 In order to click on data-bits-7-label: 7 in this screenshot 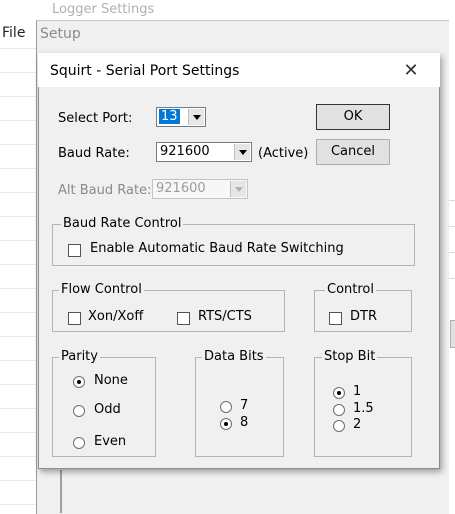, I will do `click(244, 405)`.